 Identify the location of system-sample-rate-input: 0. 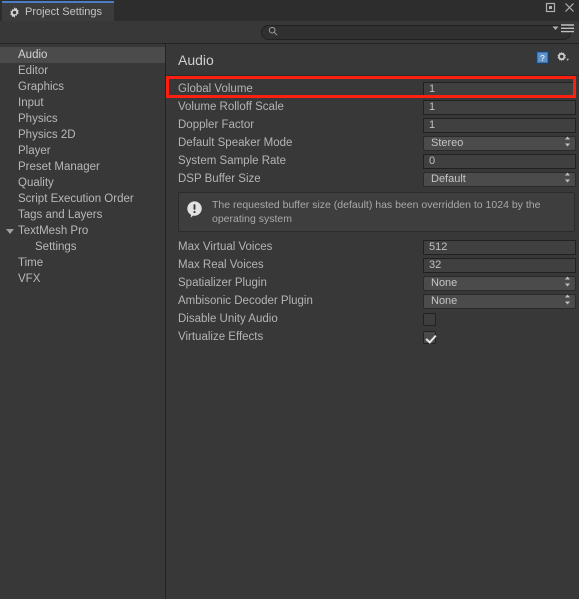
(499, 161).